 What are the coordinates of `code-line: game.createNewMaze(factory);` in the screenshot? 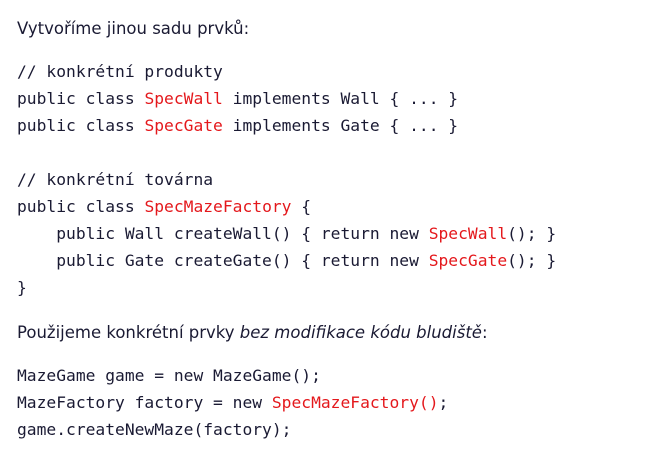 It's located at (232, 429).